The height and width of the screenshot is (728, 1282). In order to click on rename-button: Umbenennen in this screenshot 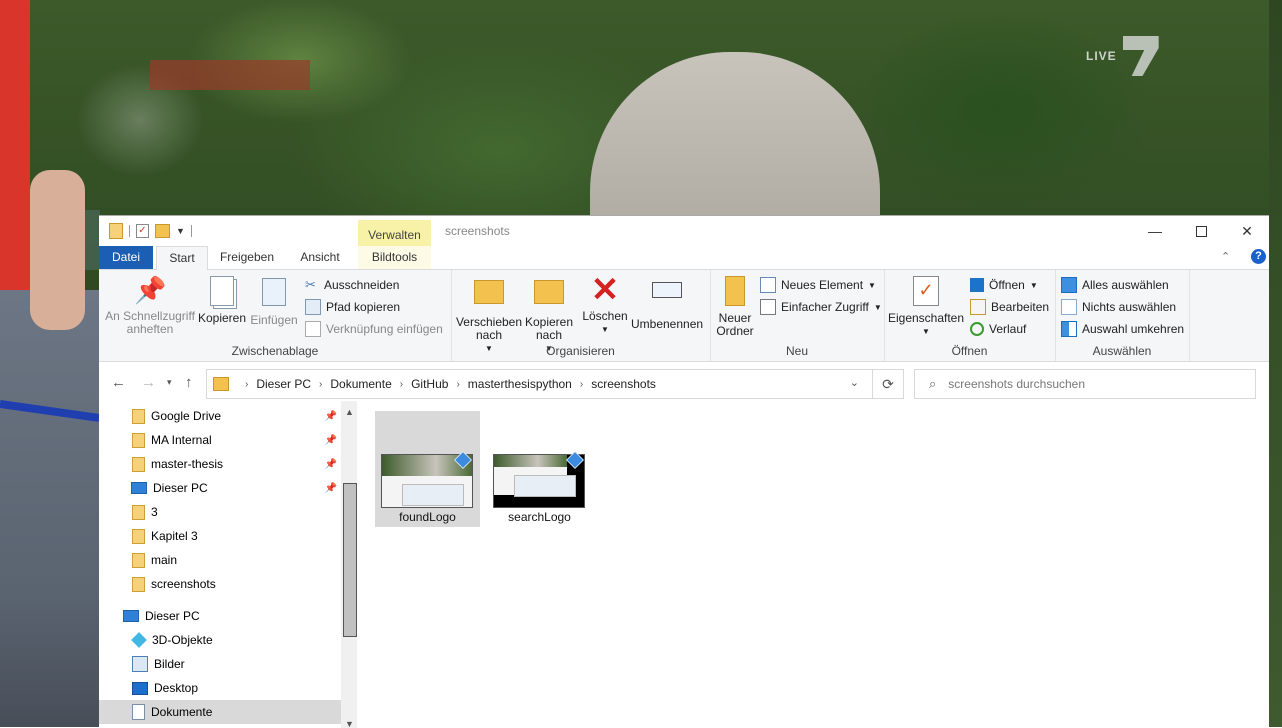, I will do `click(667, 302)`.